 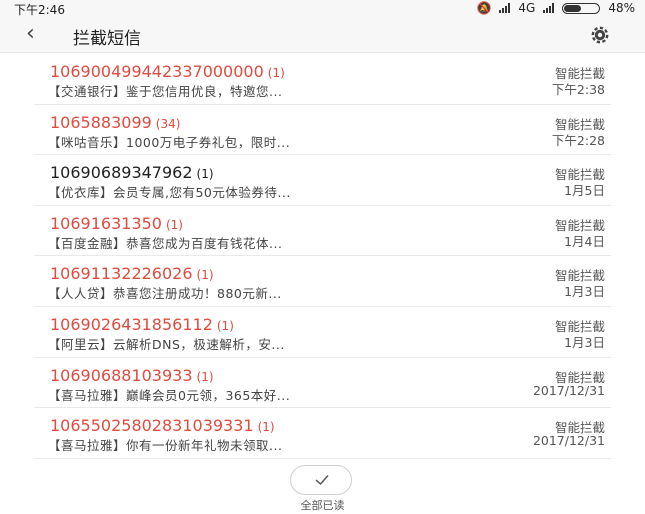 What do you see at coordinates (584, 241) in the screenshot?
I see `message-time: 1月4日` at bounding box center [584, 241].